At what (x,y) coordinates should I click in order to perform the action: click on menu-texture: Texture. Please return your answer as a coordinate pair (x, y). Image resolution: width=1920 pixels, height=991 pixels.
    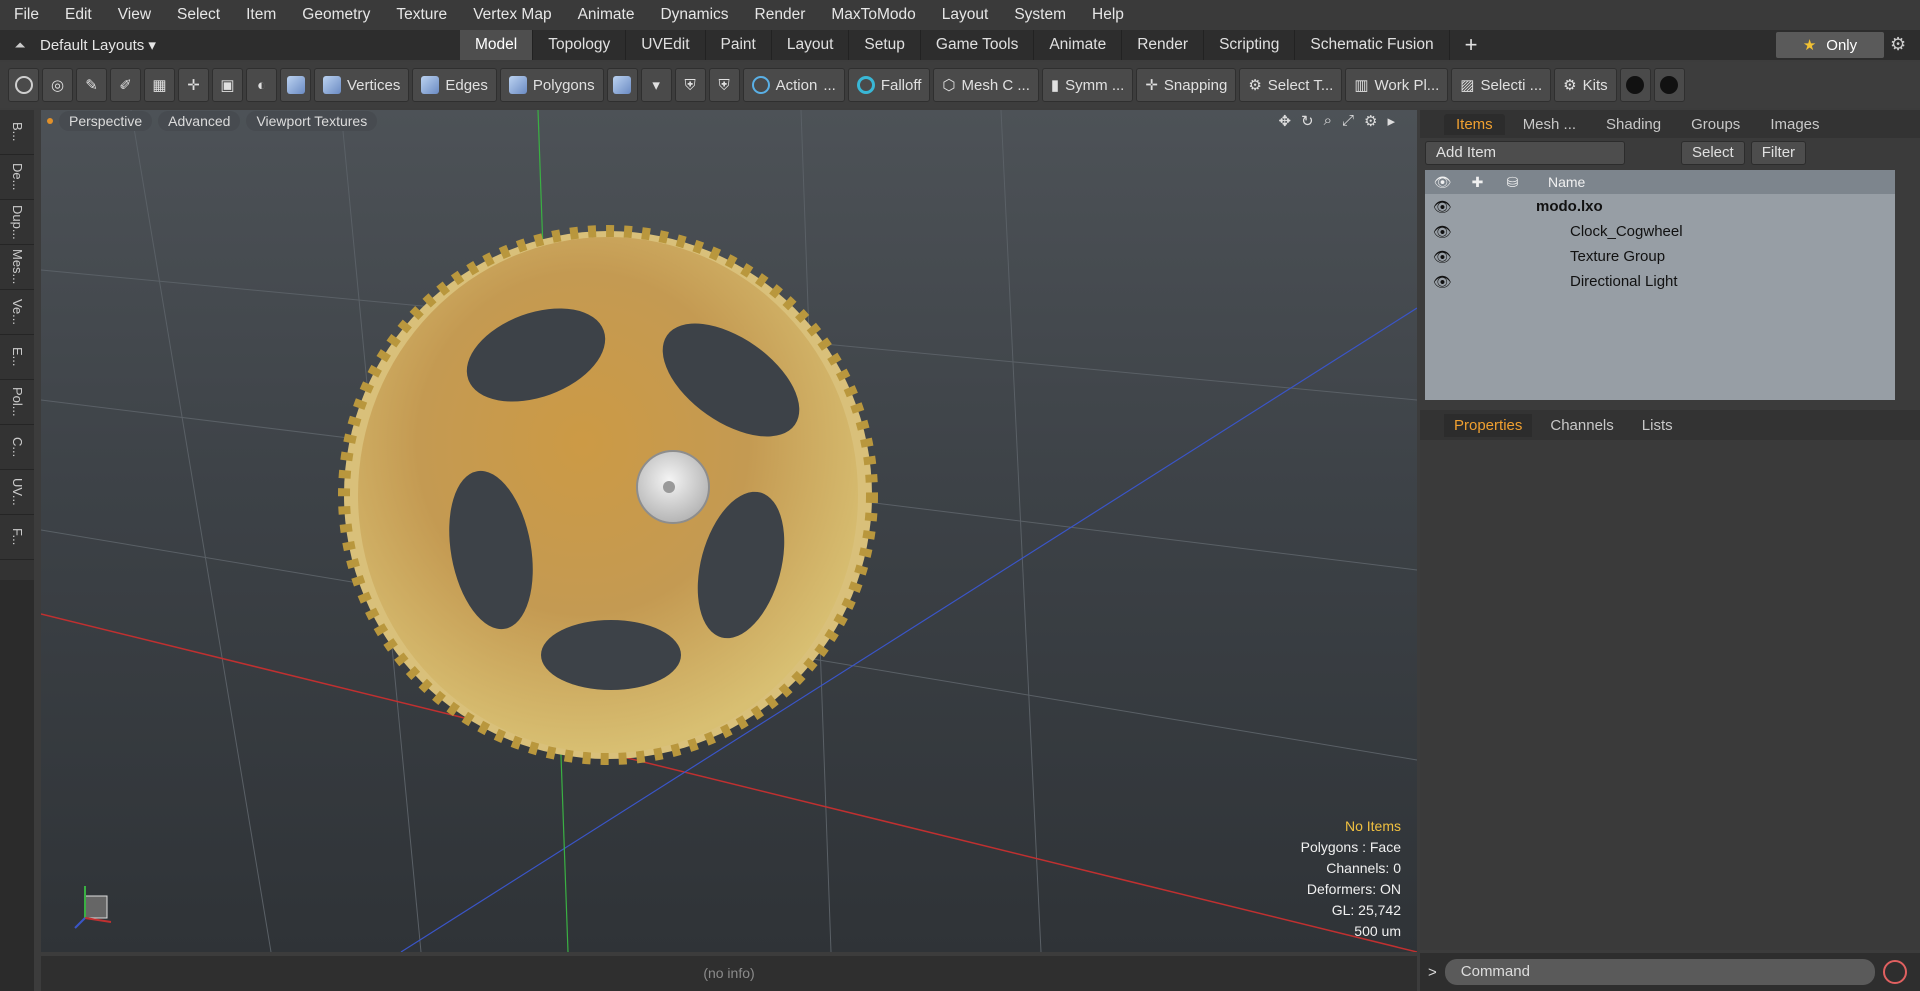
    Looking at the image, I should click on (420, 15).